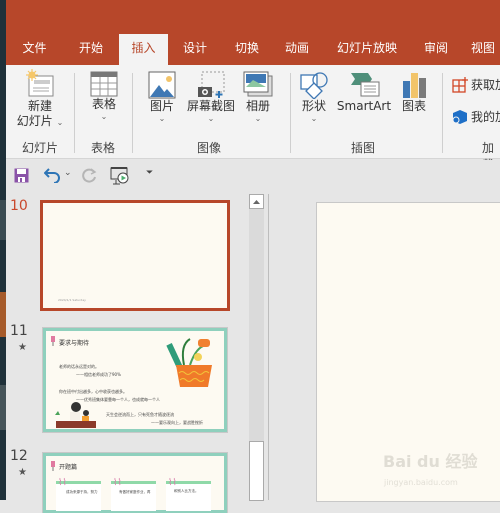 The image size is (500, 513). What do you see at coordinates (363, 148) in the screenshot?
I see `group-label-illustrations: 插图` at bounding box center [363, 148].